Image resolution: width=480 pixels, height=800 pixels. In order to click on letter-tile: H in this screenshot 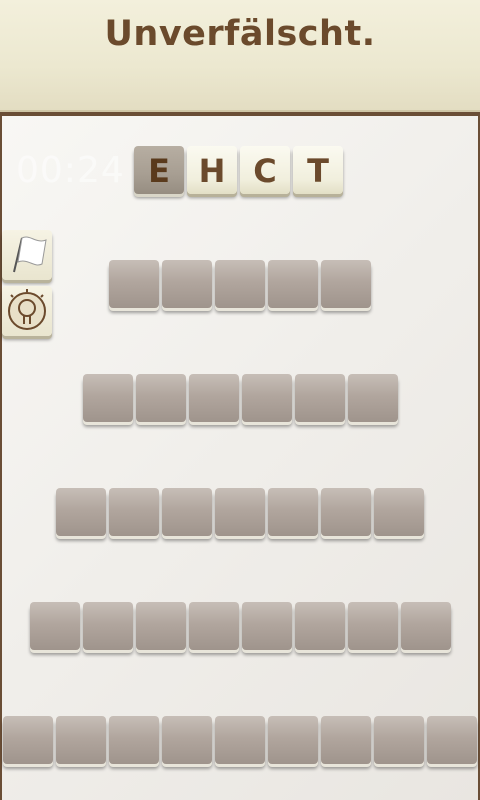, I will do `click(212, 170)`.